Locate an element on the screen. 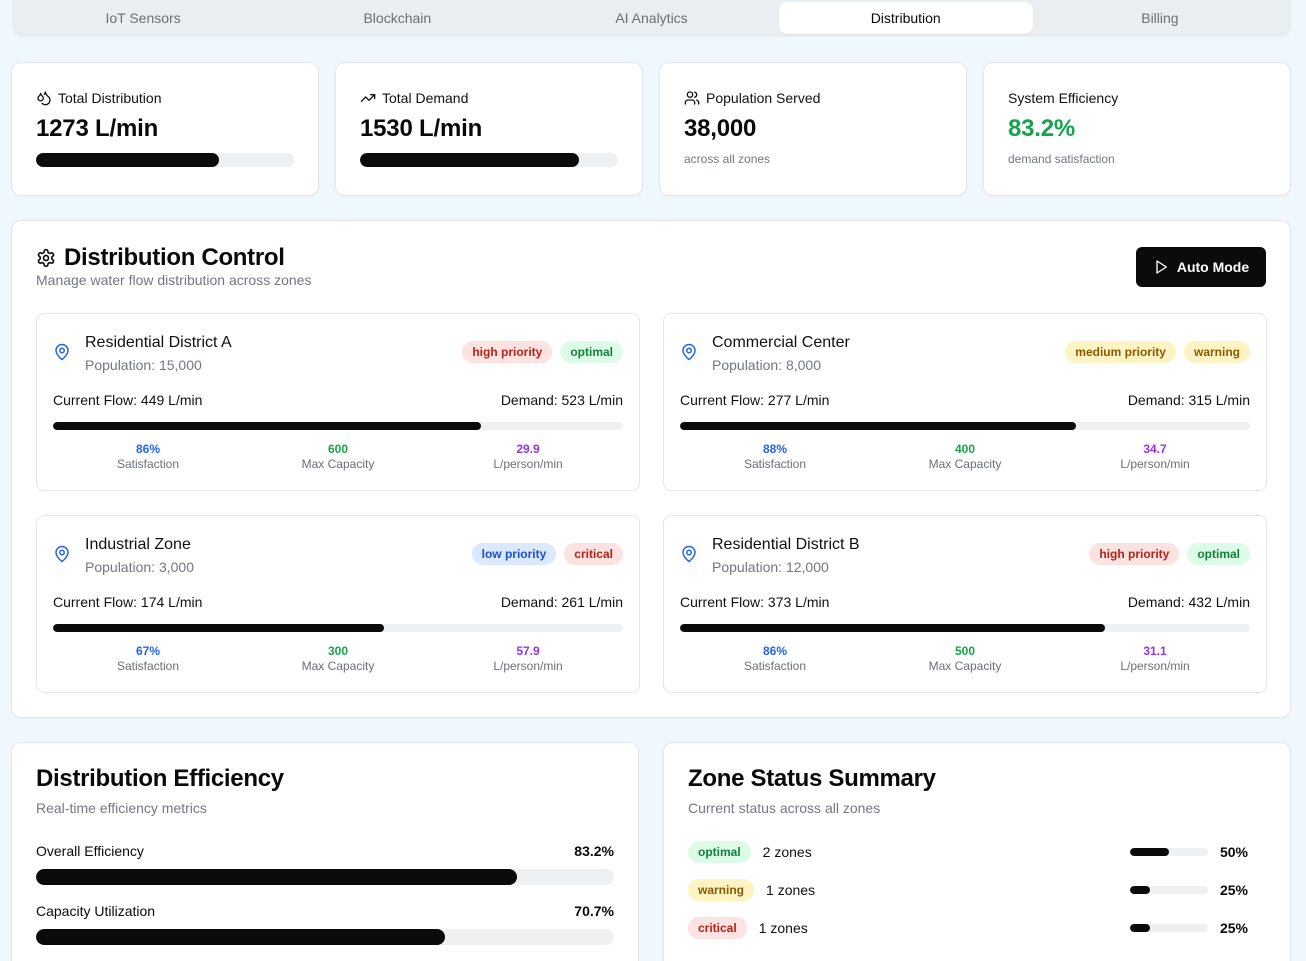  stat-sub: demand satisfaction is located at coordinates (1061, 159).